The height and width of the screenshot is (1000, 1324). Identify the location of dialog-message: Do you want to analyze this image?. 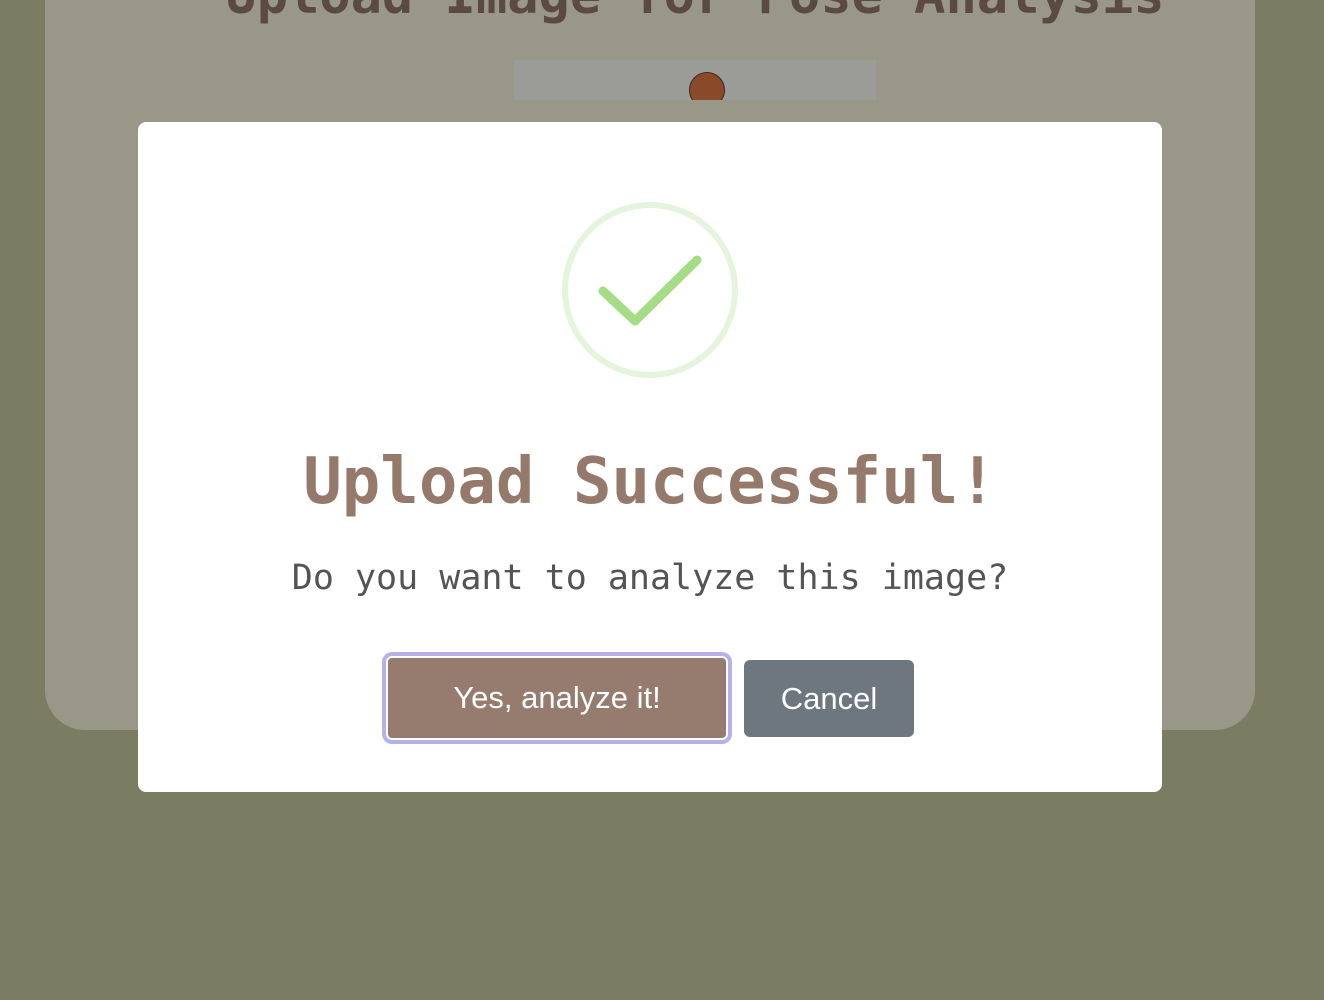
(650, 578).